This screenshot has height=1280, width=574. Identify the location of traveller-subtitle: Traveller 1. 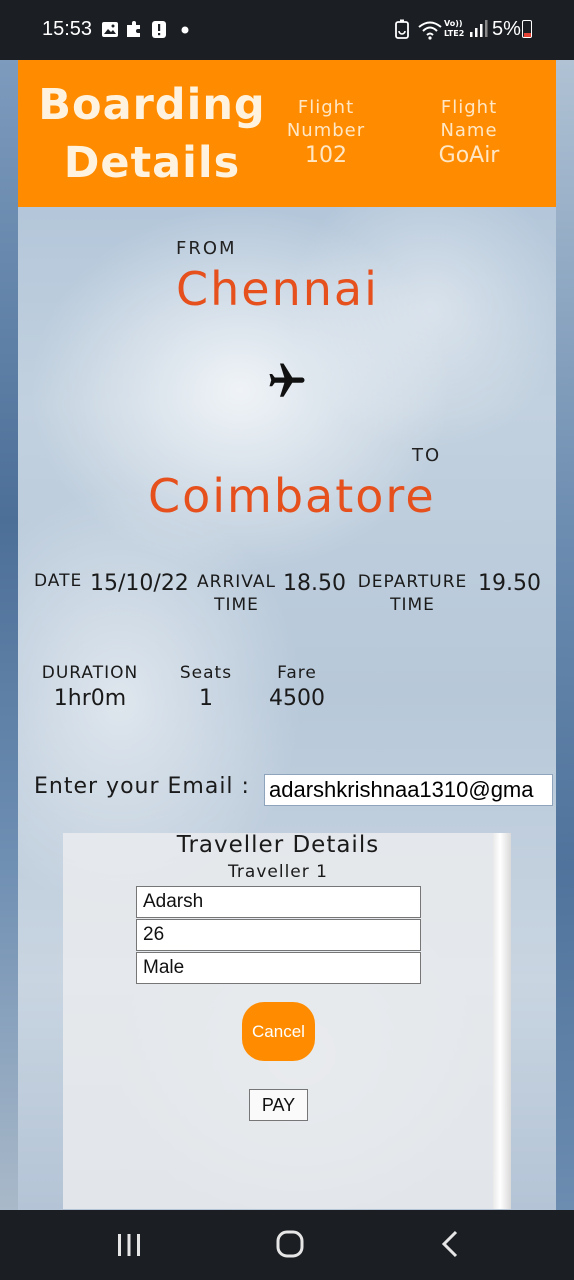
(278, 872).